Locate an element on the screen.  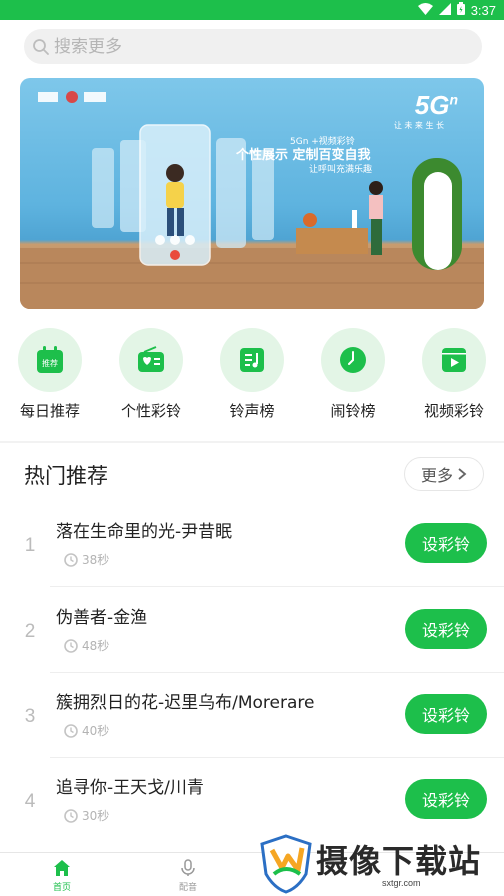
chevron-right-icon is located at coordinates (462, 474).